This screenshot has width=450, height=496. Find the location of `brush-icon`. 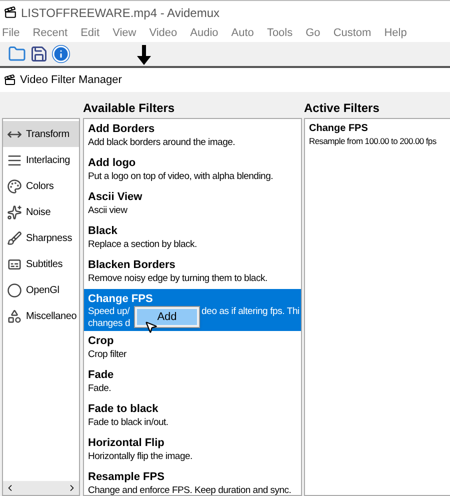

brush-icon is located at coordinates (14, 238).